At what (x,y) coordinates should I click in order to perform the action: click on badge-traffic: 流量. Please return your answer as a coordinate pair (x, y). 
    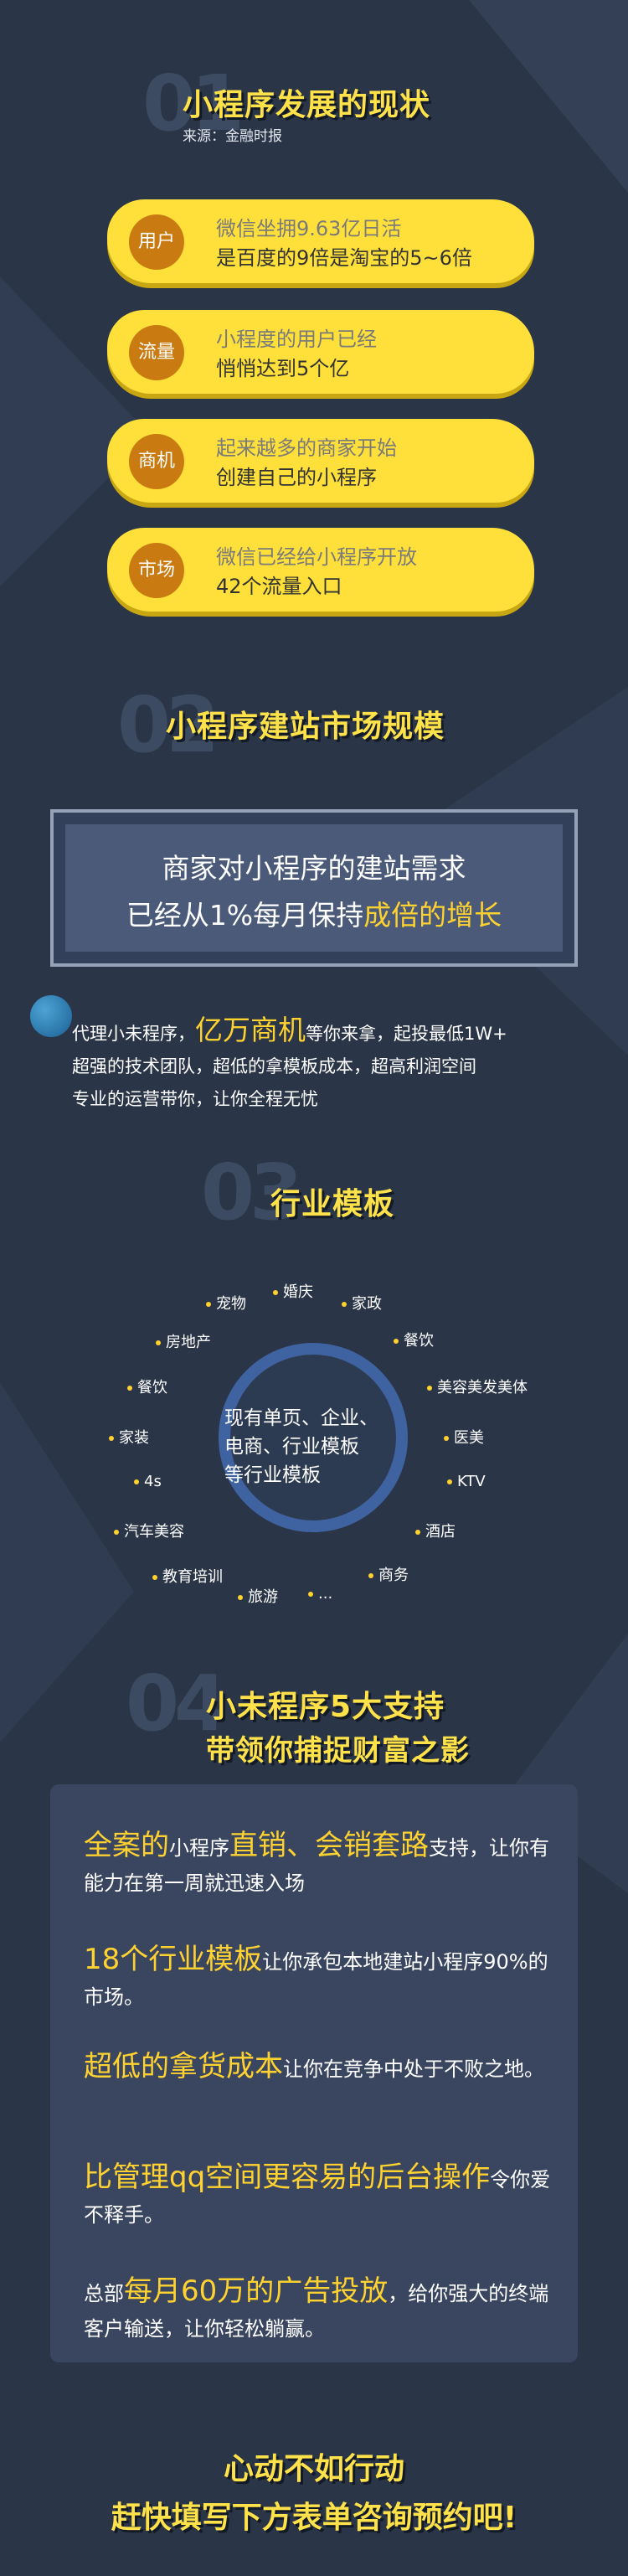
    Looking at the image, I should click on (156, 352).